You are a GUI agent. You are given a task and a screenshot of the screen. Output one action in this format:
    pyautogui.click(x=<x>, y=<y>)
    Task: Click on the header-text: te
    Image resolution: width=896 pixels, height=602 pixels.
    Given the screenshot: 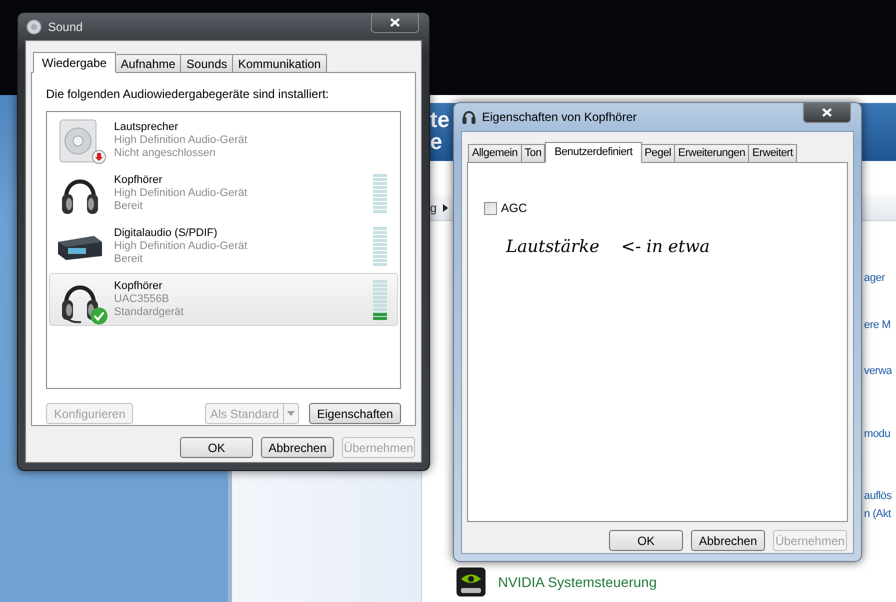 What is the action you would take?
    pyautogui.click(x=440, y=120)
    